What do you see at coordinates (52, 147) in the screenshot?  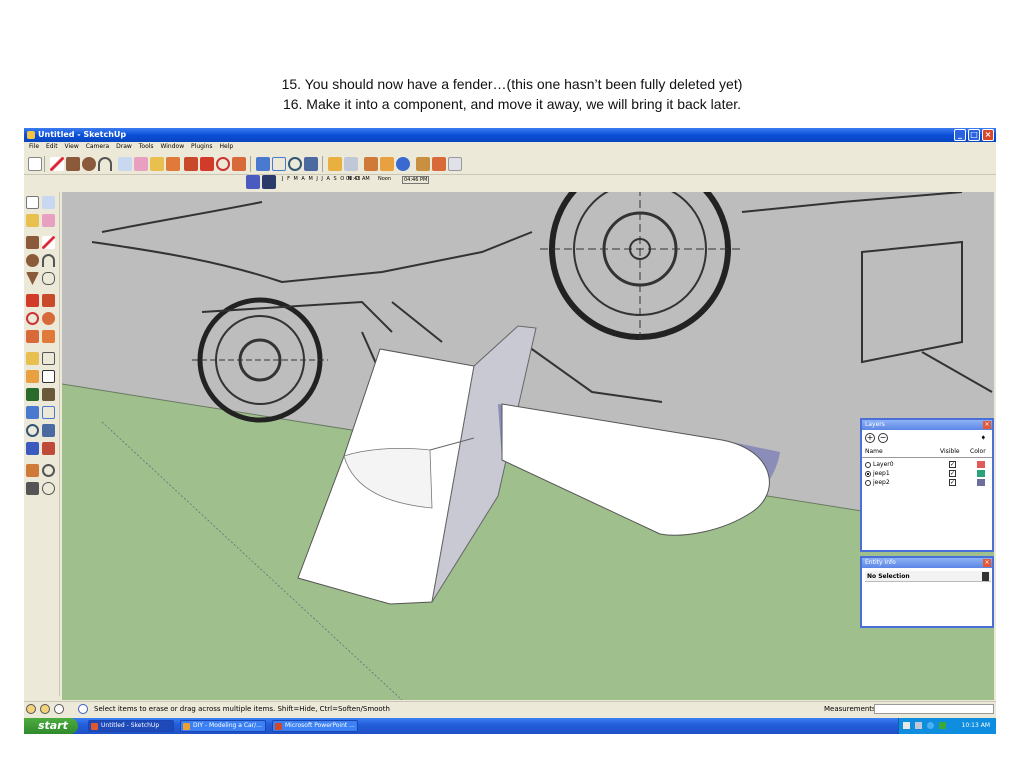 I see `menu-edit: Edit` at bounding box center [52, 147].